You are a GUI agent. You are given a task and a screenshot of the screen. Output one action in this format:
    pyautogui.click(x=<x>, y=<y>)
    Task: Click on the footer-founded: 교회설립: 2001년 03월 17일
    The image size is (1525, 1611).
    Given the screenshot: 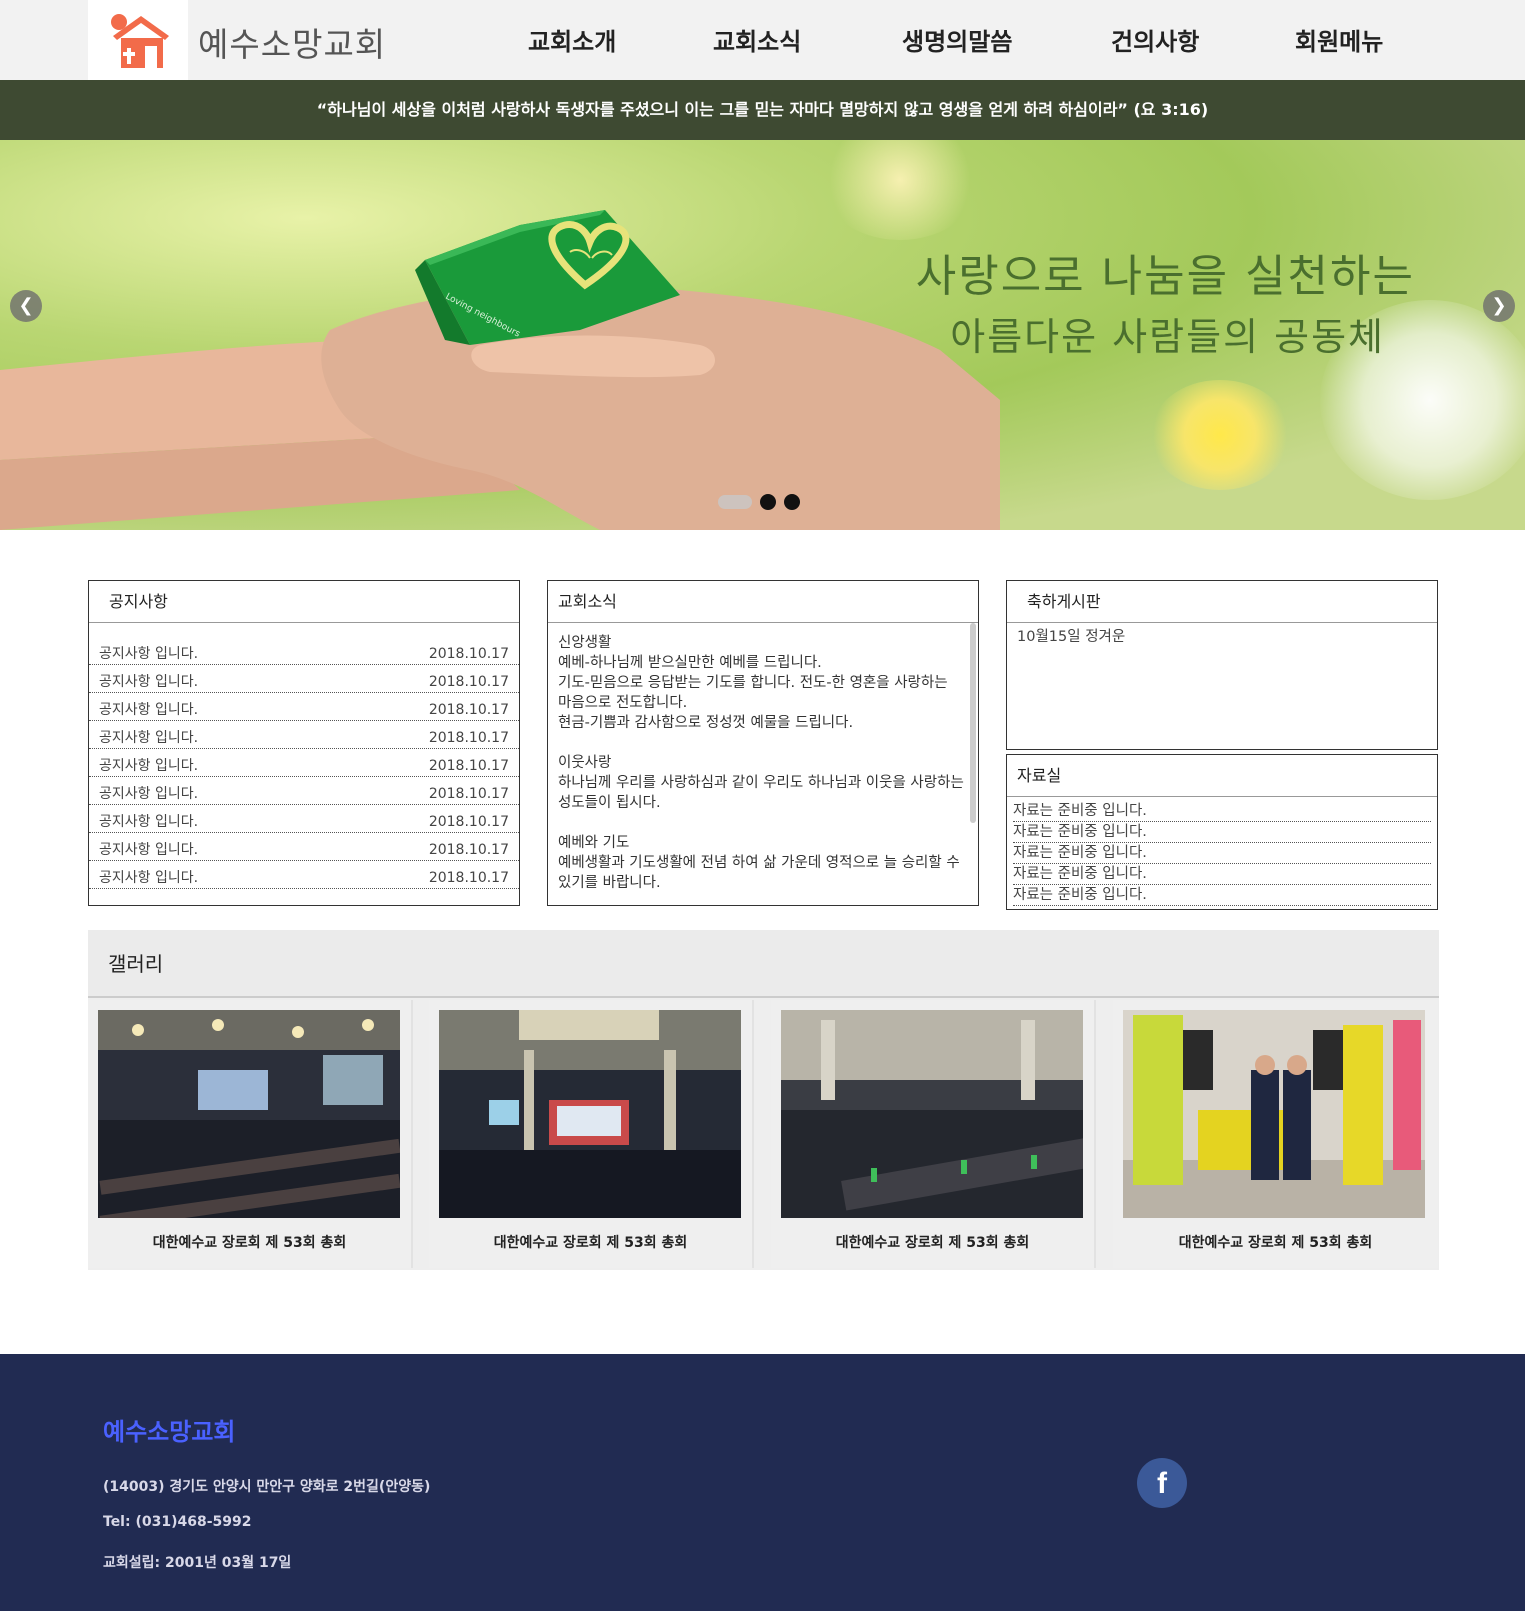 What is the action you would take?
    pyautogui.click(x=197, y=1563)
    